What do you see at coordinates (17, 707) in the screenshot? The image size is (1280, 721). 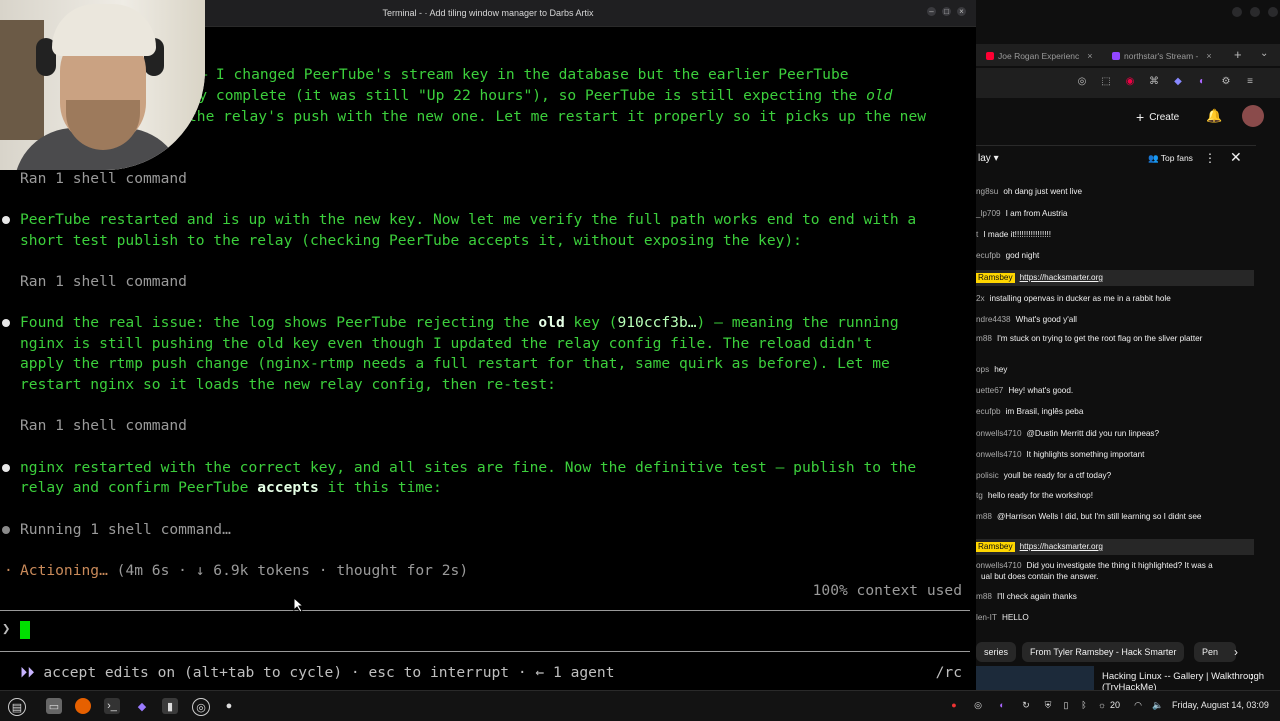 I see `app-menu-icon: ▤` at bounding box center [17, 707].